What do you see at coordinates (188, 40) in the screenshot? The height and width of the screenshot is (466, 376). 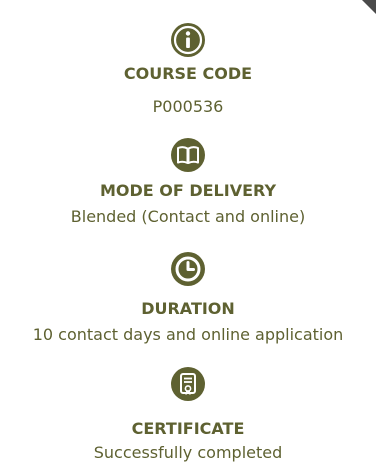 I see `info-icon` at bounding box center [188, 40].